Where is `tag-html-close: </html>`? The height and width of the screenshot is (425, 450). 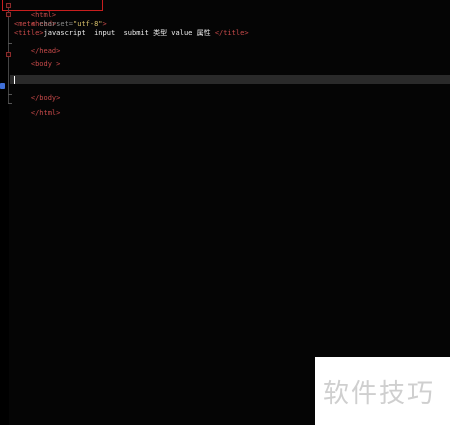
tag-html-close: </html> is located at coordinates (45, 113).